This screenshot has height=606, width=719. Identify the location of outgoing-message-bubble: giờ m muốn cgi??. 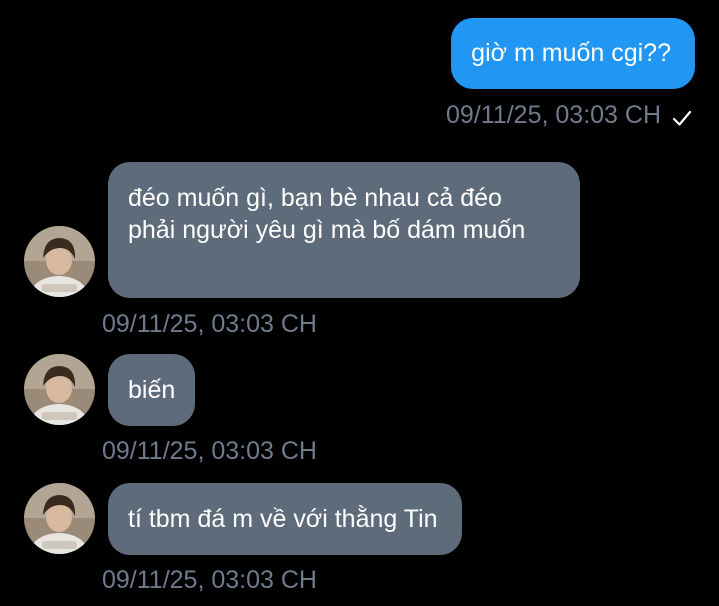
(573, 53).